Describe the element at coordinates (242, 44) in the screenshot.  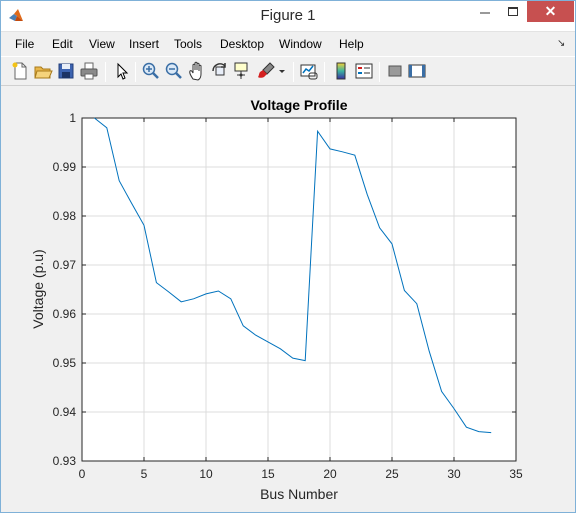
I see `menu-desktop: Desktop` at that location.